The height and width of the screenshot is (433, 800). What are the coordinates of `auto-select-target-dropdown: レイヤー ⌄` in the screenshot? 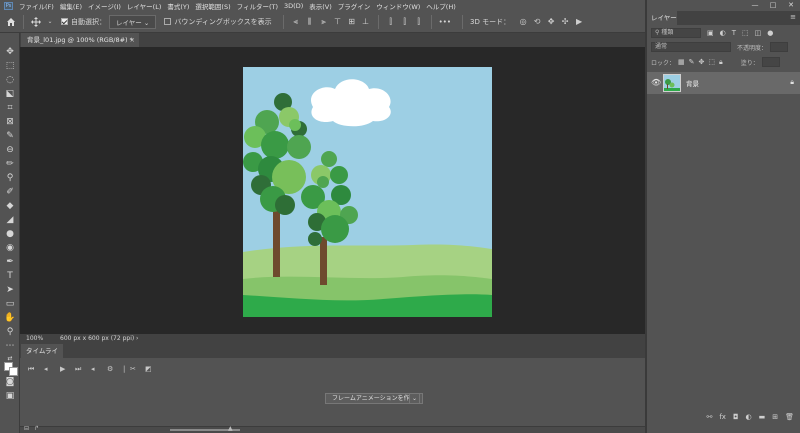 It's located at (133, 21).